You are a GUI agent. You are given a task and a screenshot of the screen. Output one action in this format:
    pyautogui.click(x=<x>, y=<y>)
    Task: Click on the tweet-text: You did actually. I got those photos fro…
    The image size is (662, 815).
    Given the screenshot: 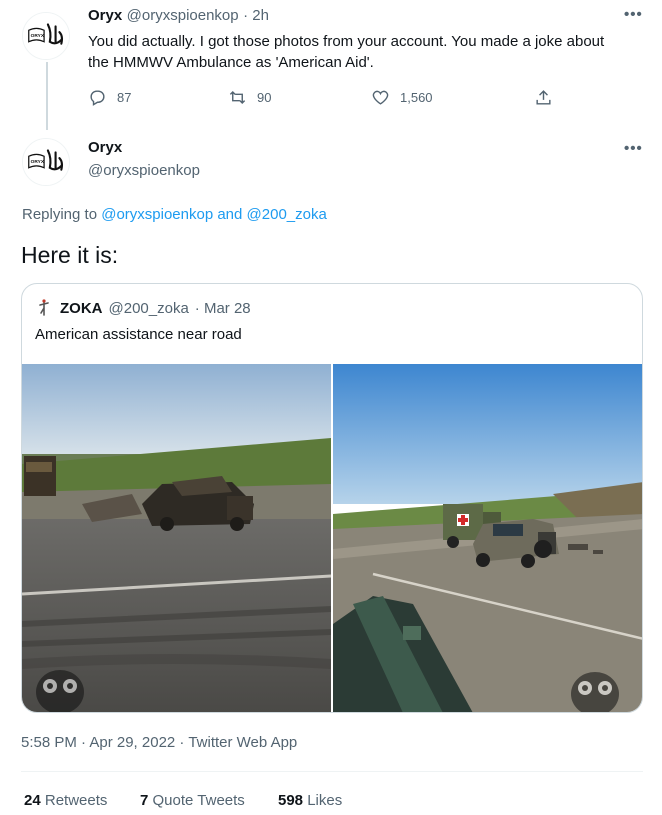 What is the action you would take?
    pyautogui.click(x=346, y=52)
    